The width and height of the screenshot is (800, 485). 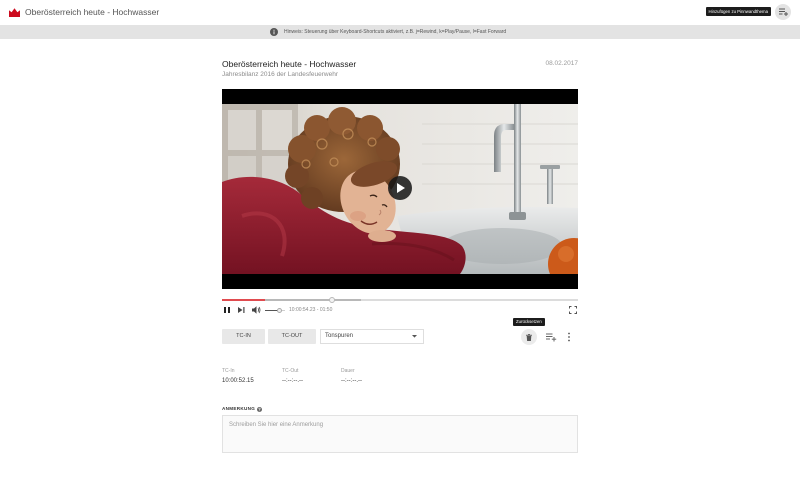 I want to click on info-icon, so click(x=274, y=32).